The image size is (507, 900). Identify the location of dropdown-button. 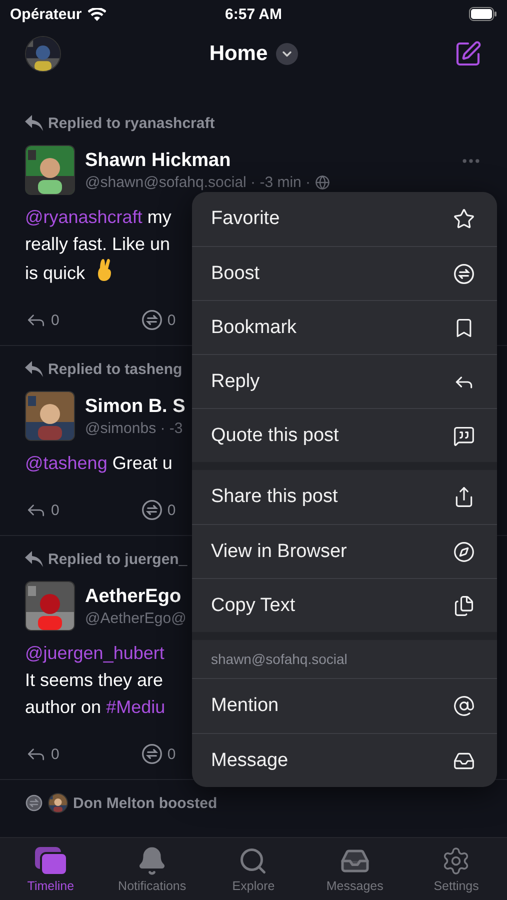
(287, 54).